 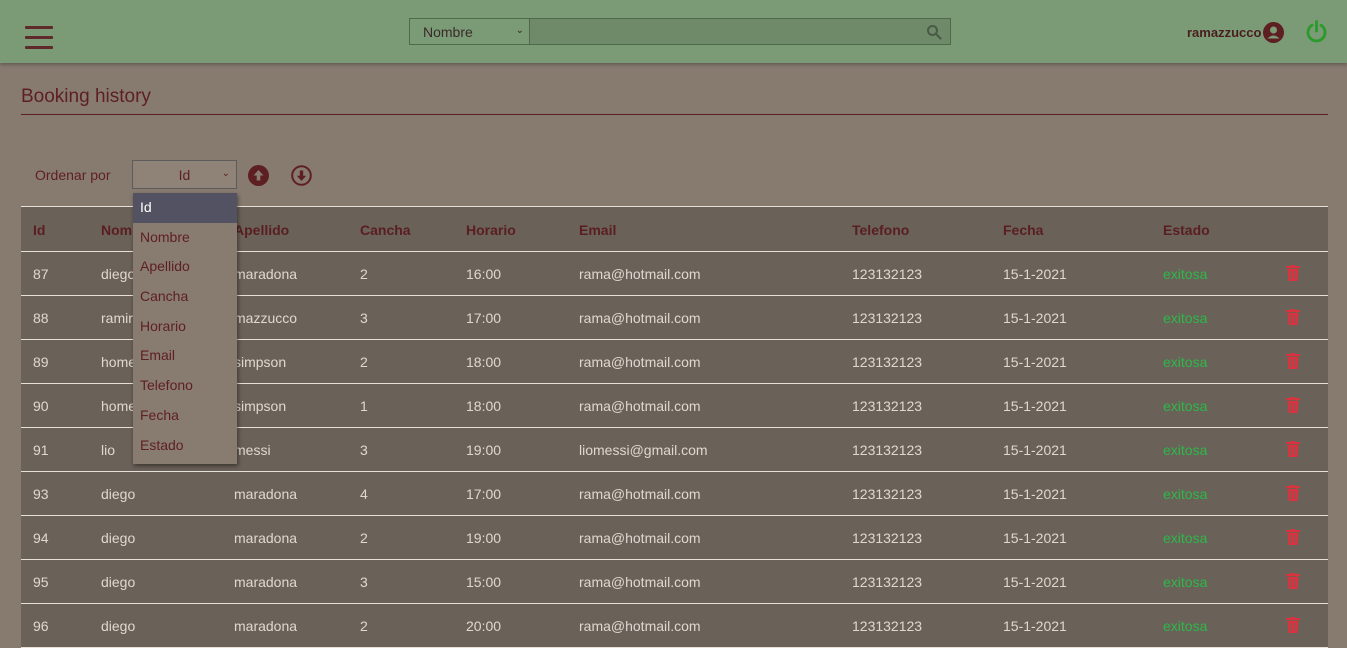 What do you see at coordinates (674, 114) in the screenshot?
I see `title-divider` at bounding box center [674, 114].